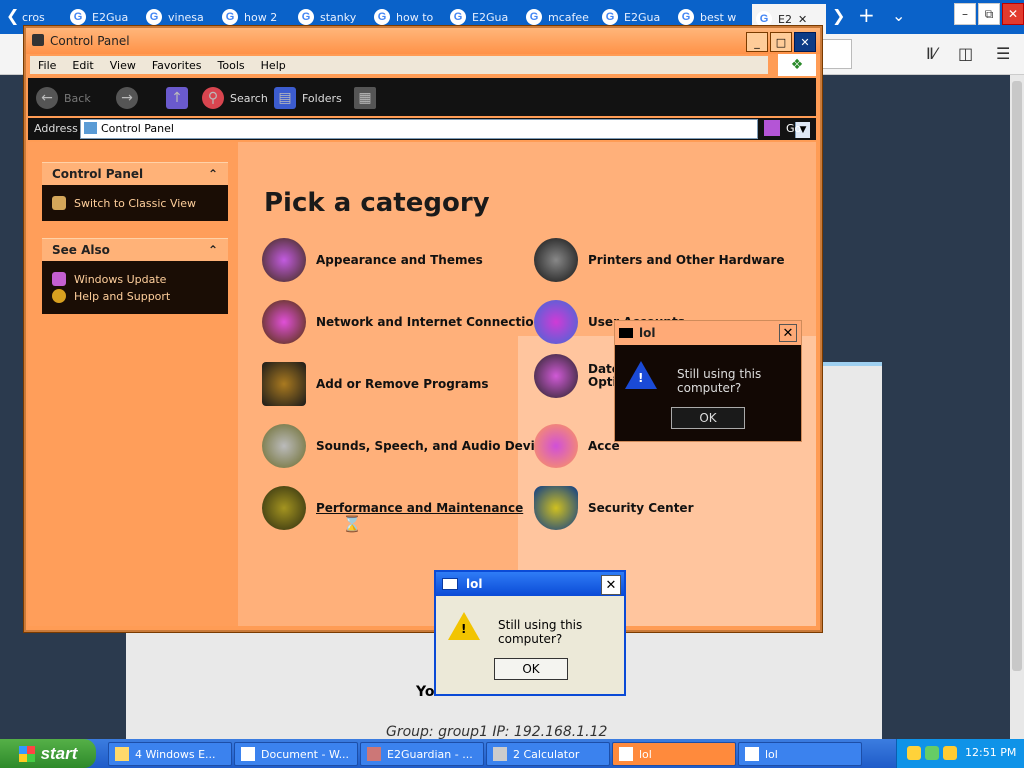 The width and height of the screenshot is (1024, 768). Describe the element at coordinates (838, 15) in the screenshot. I see `tab-scroll-right-icon: ❯` at that location.